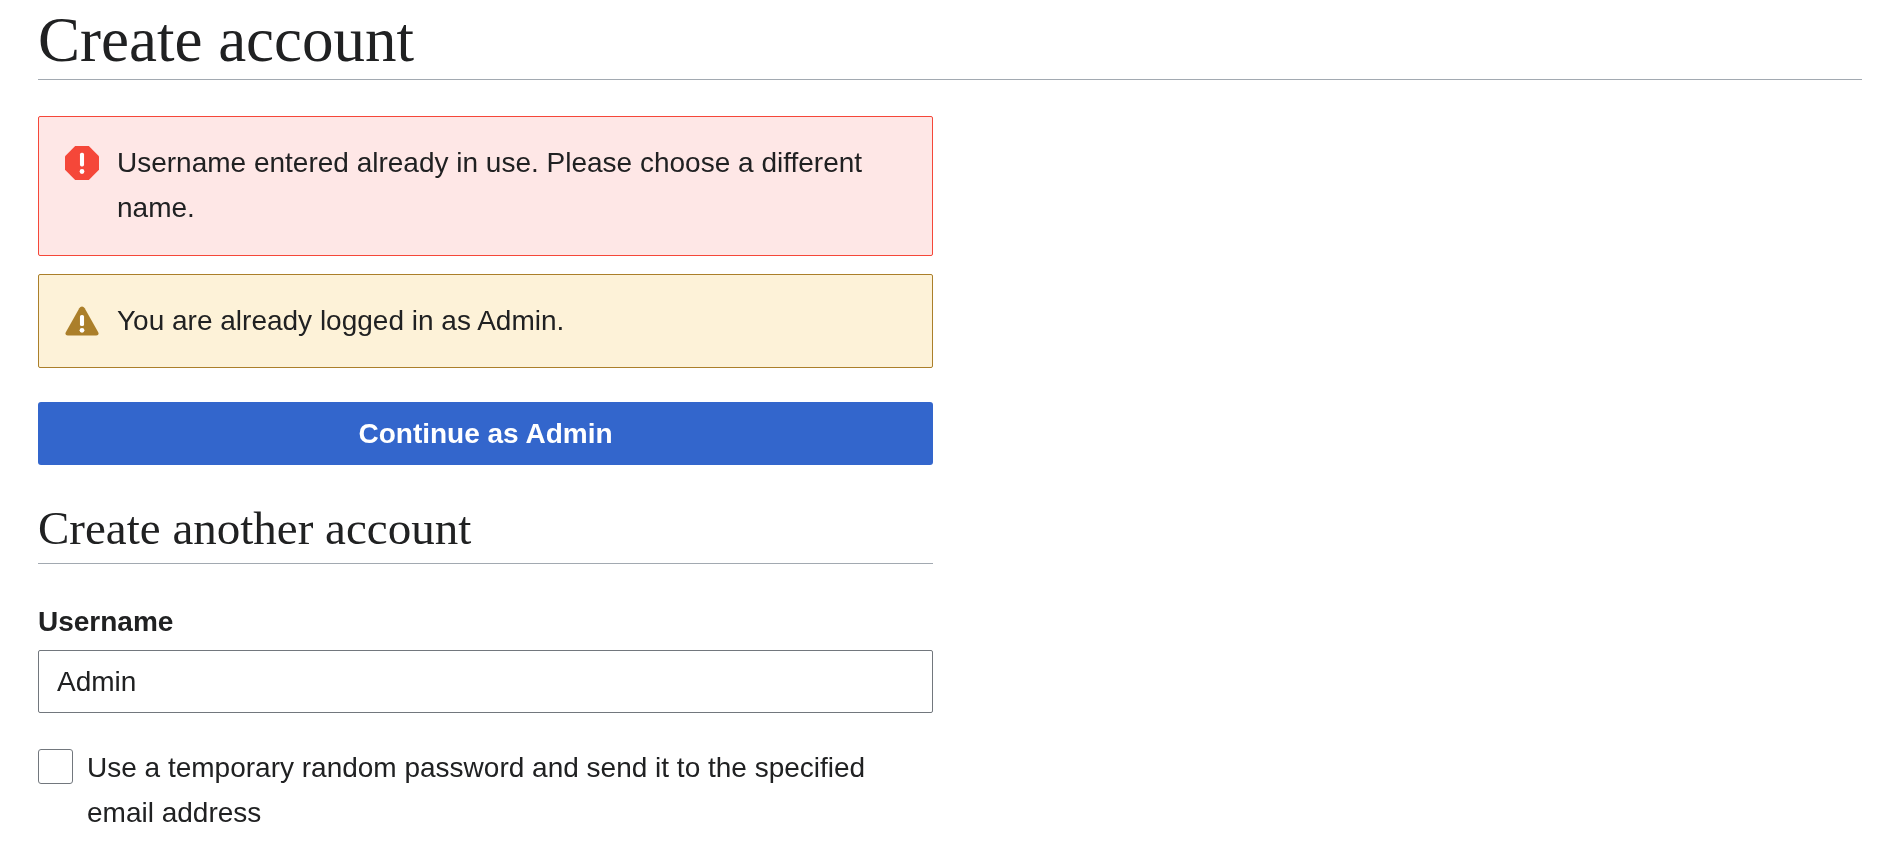  What do you see at coordinates (485, 682) in the screenshot?
I see `username-input: Admin` at bounding box center [485, 682].